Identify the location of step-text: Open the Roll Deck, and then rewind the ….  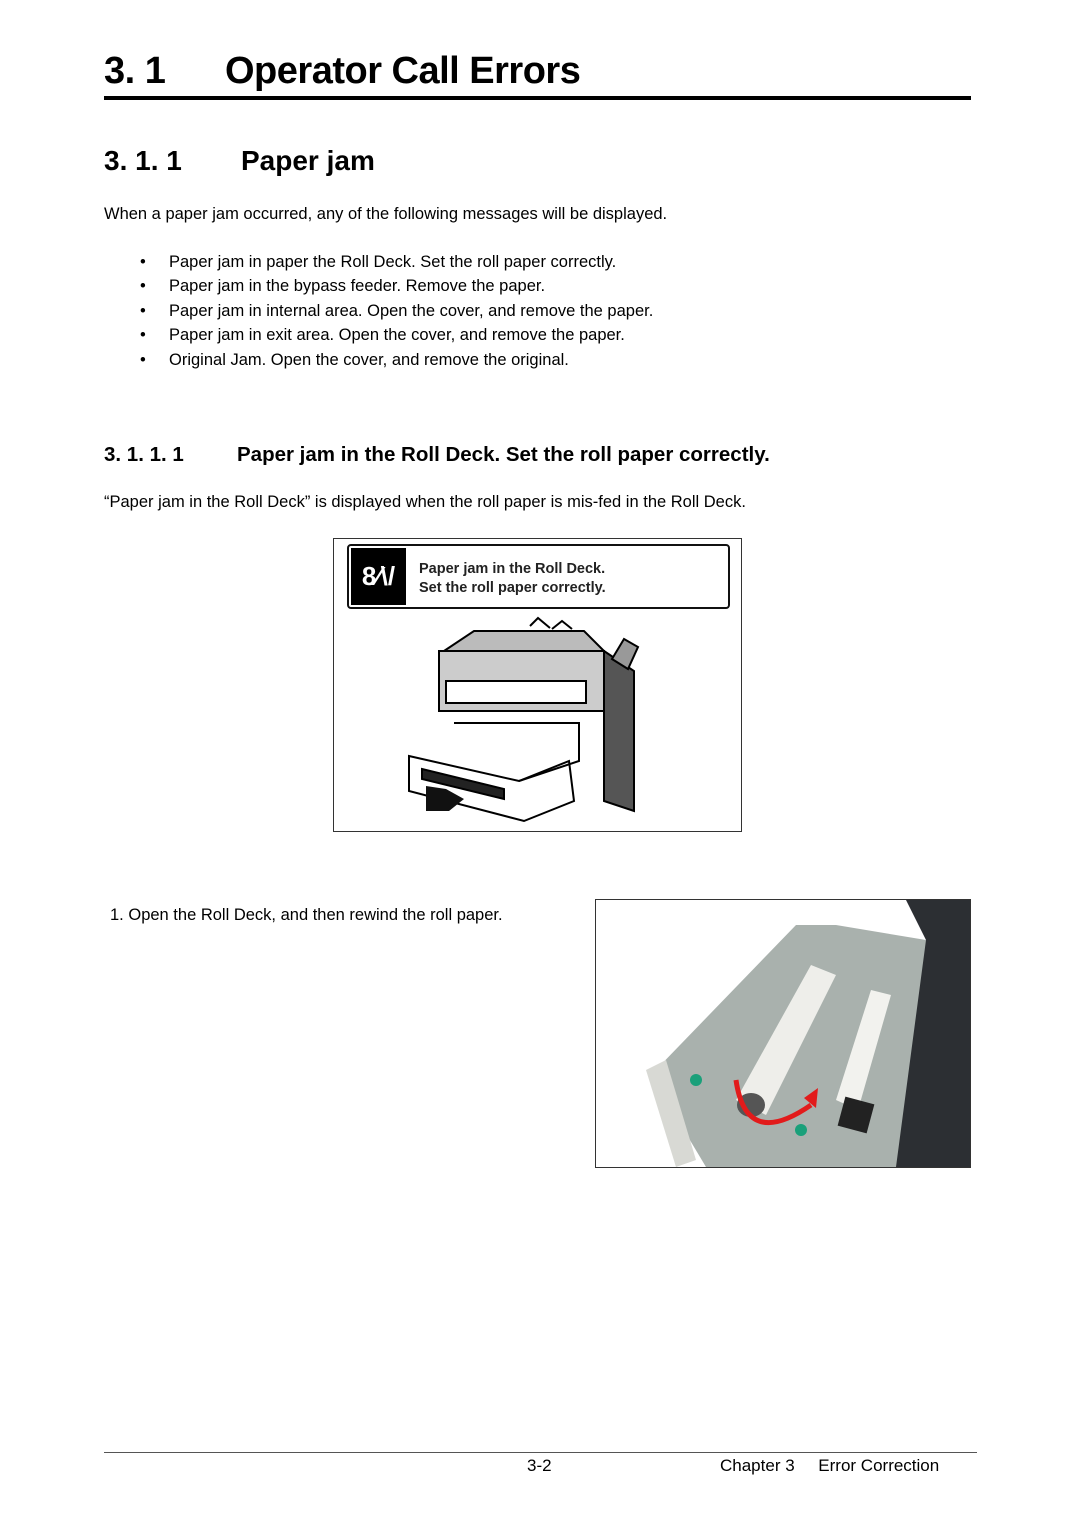
(315, 915).